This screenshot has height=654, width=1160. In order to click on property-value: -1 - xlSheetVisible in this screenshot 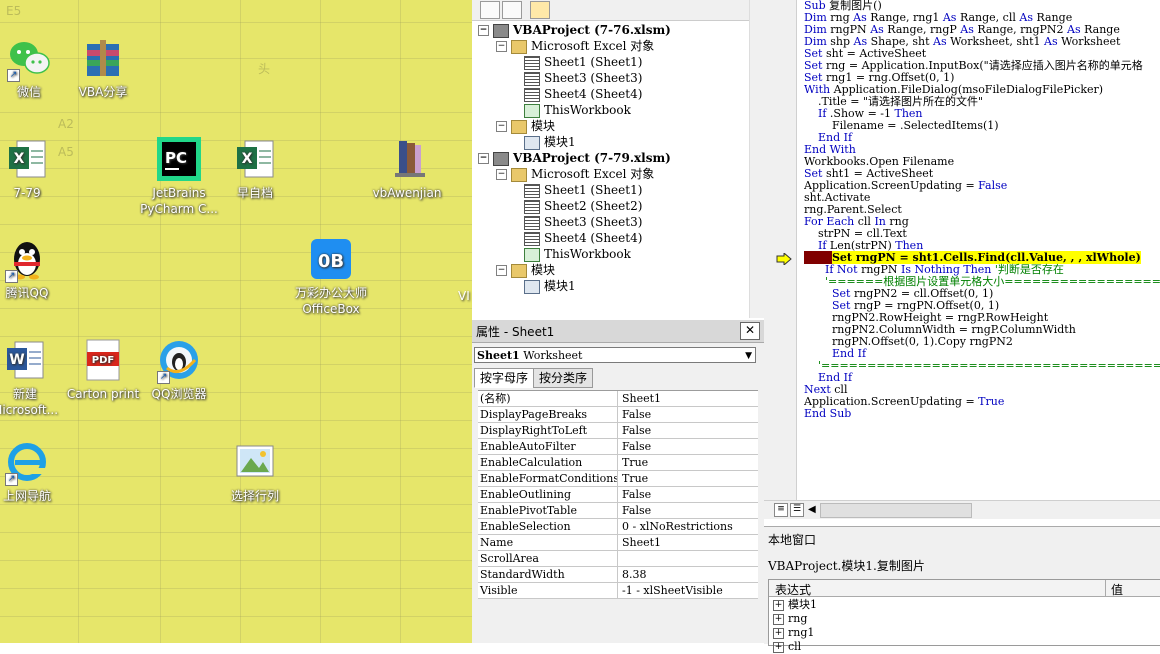, I will do `click(671, 590)`.